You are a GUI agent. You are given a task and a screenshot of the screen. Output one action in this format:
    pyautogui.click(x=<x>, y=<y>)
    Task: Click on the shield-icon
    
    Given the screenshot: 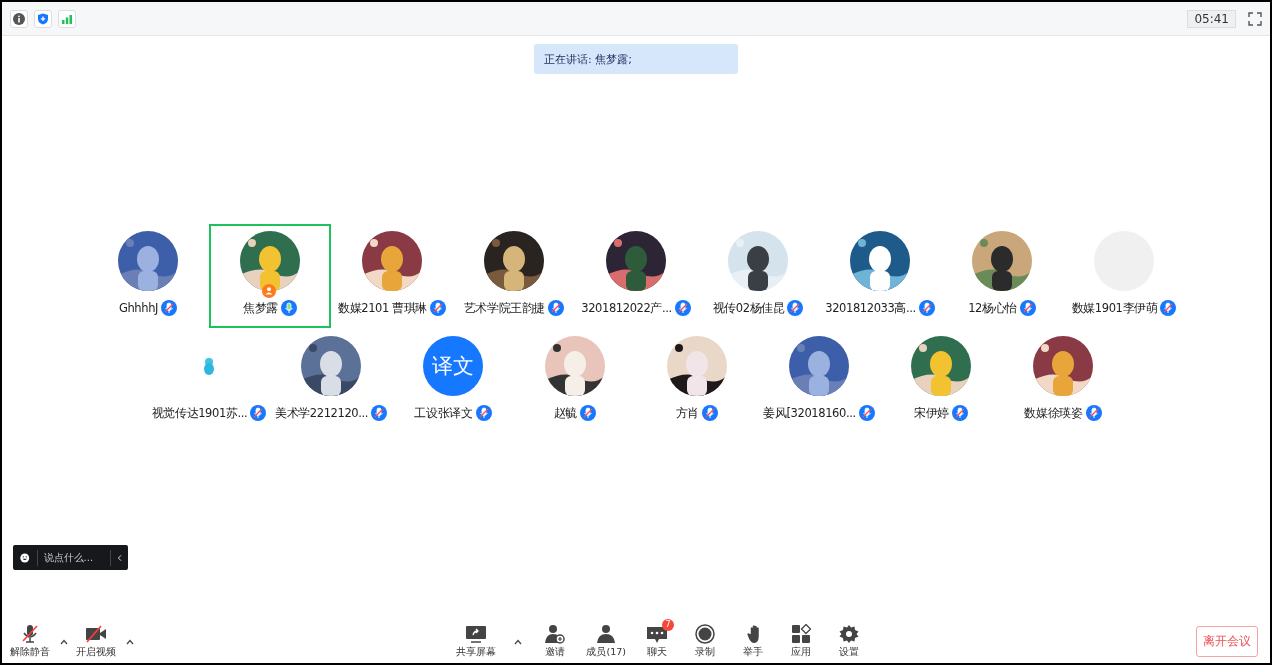 What is the action you would take?
    pyautogui.click(x=43, y=18)
    